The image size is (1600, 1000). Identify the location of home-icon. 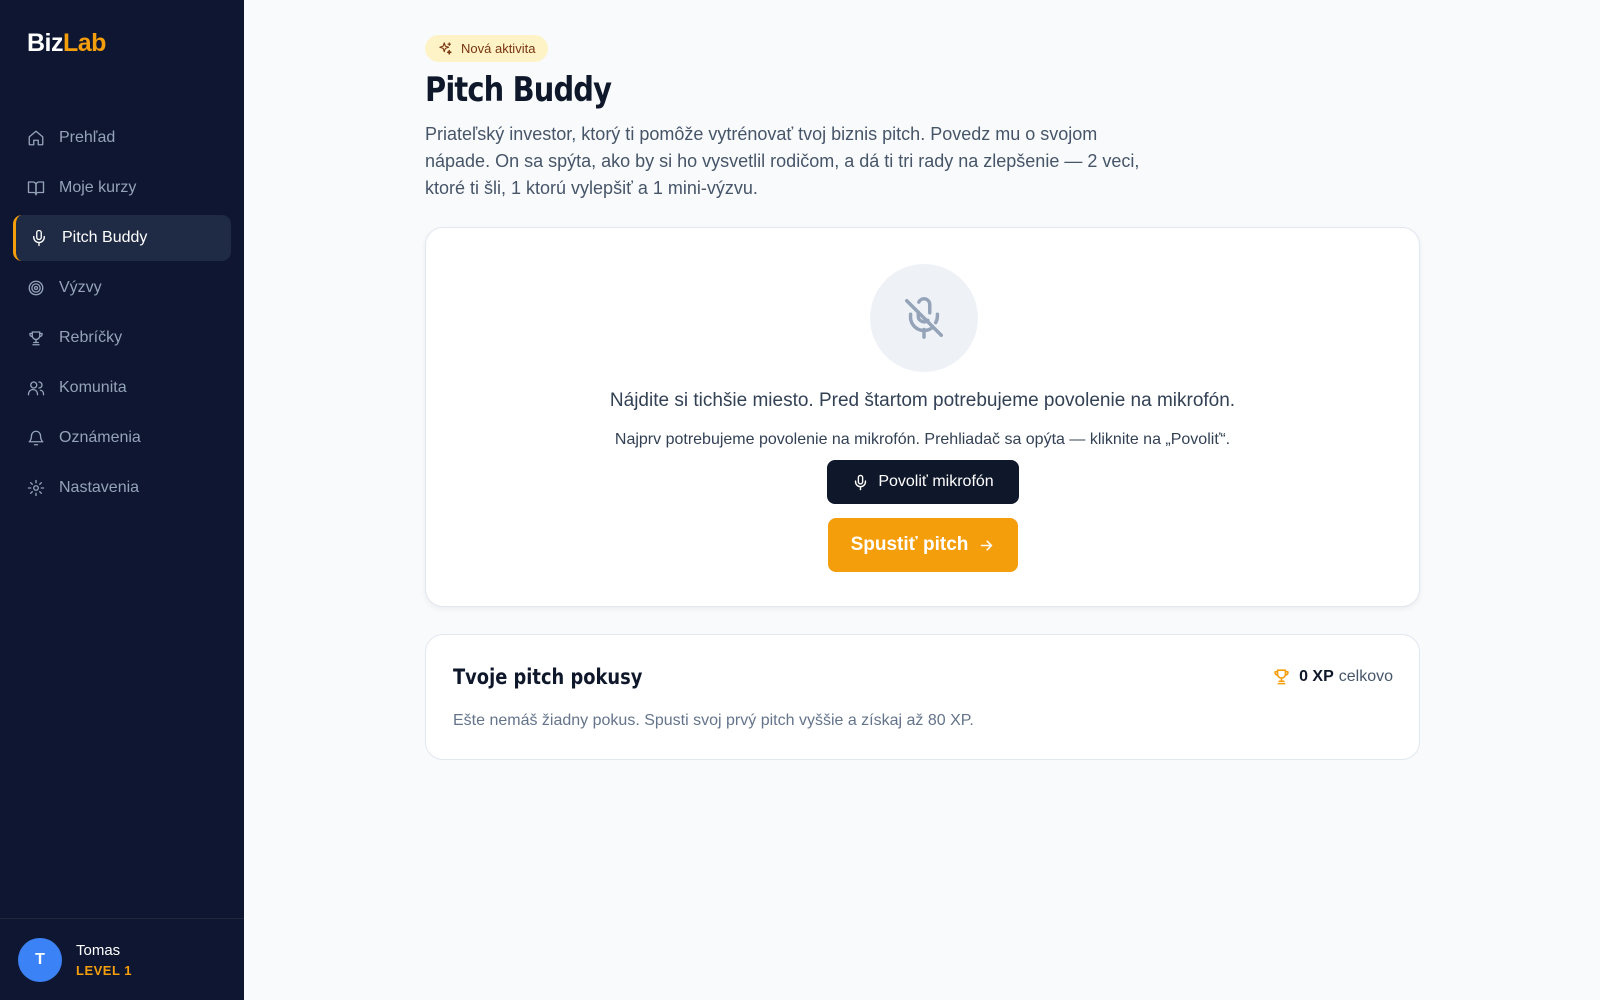
(36, 138).